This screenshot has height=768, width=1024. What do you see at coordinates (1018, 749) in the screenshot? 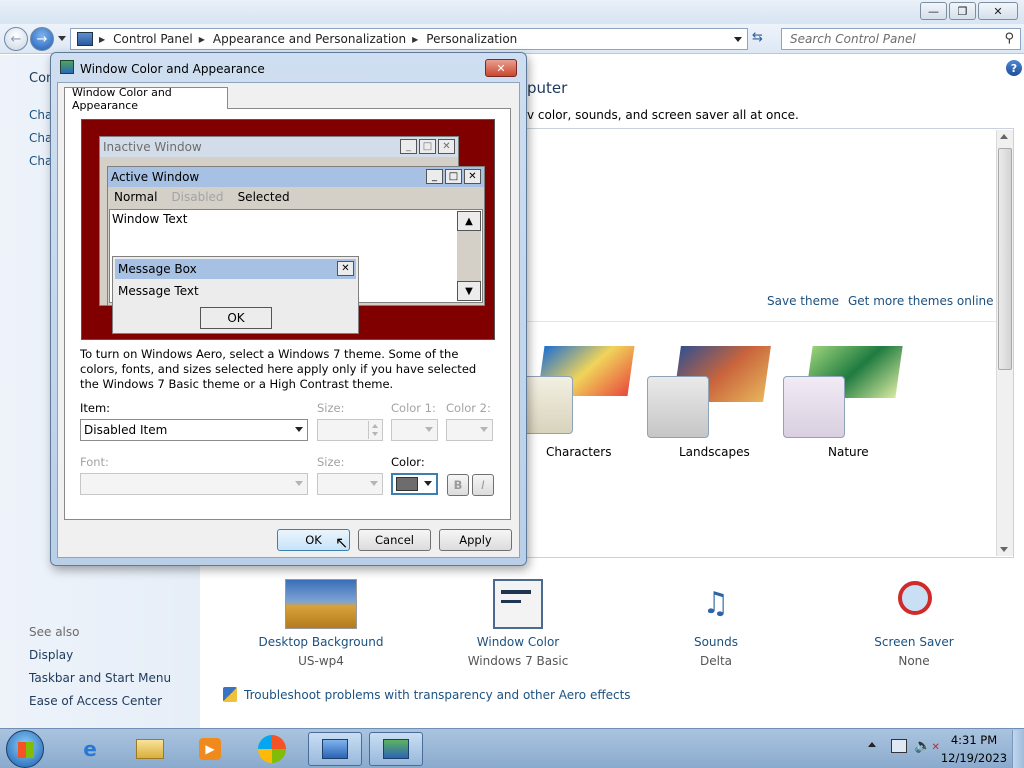
I see `show-desktop-button` at bounding box center [1018, 749].